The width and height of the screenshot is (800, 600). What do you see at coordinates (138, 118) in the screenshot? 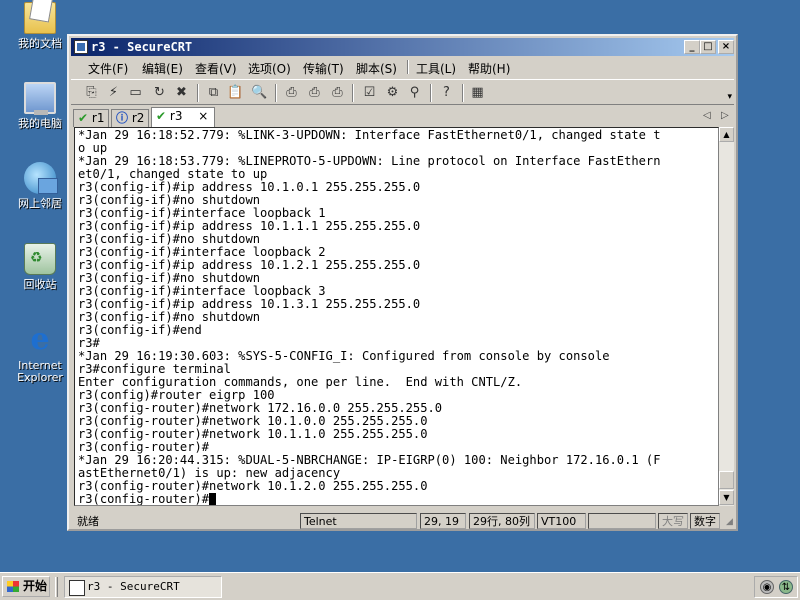
I see `tab-label: r2` at bounding box center [138, 118].